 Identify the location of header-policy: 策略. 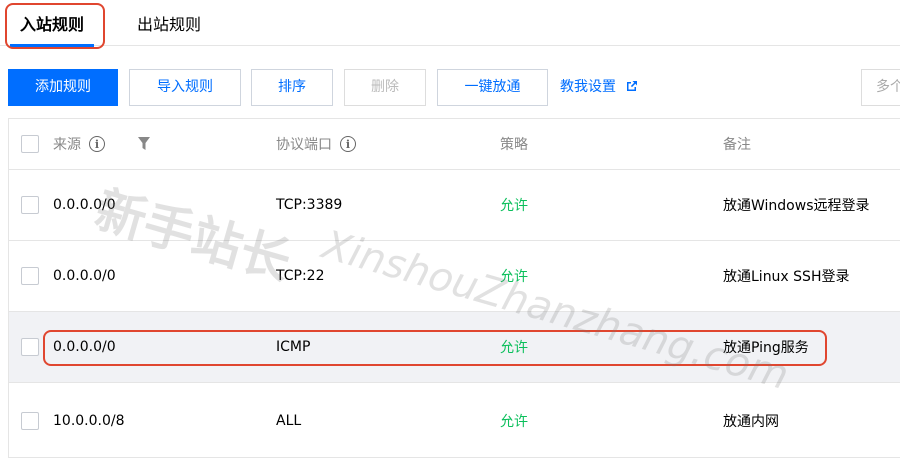
(514, 145).